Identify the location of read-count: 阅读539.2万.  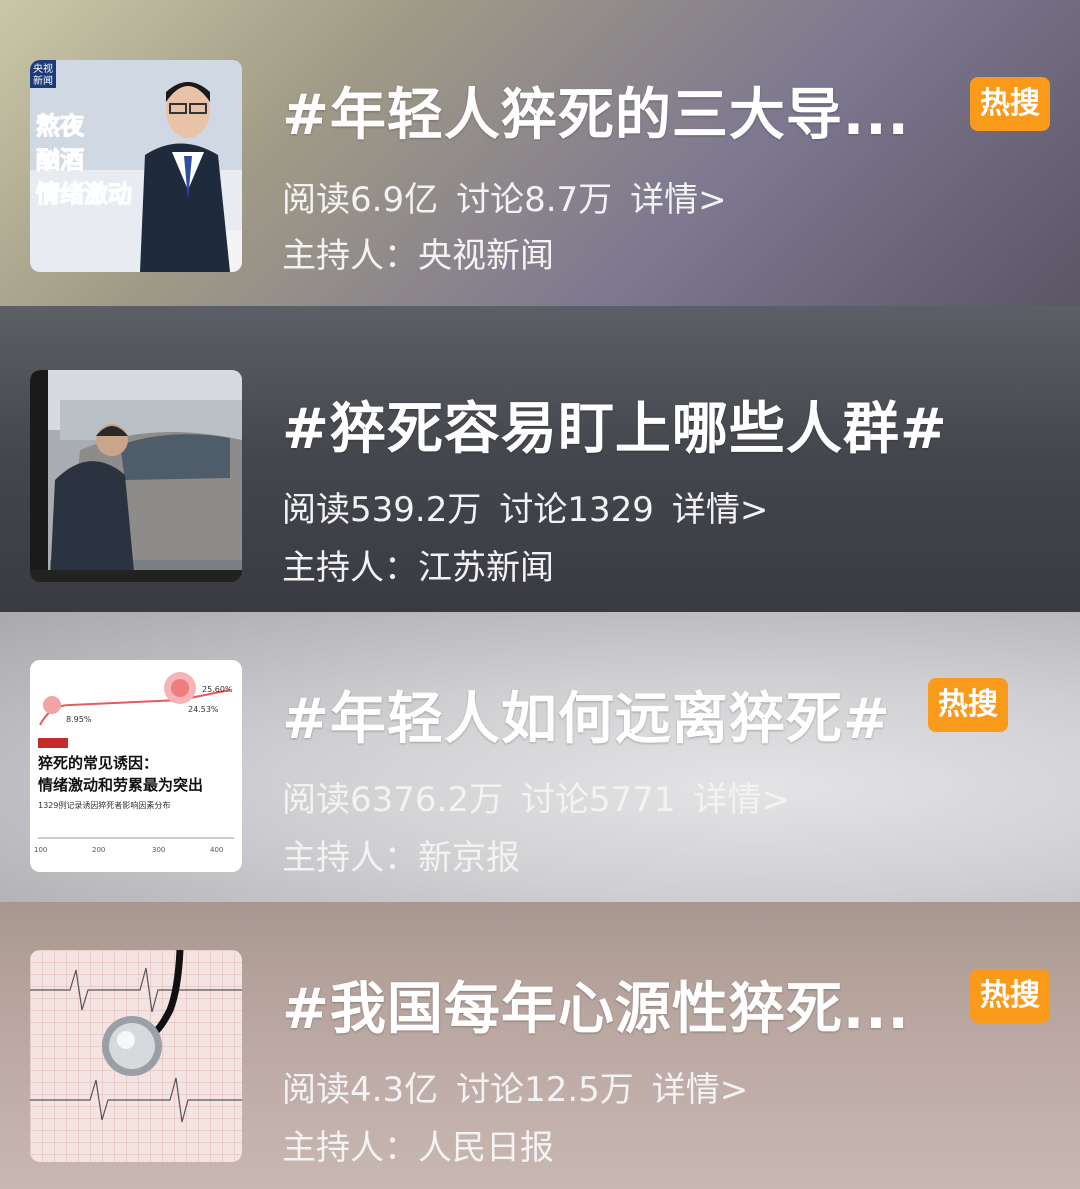
(382, 510).